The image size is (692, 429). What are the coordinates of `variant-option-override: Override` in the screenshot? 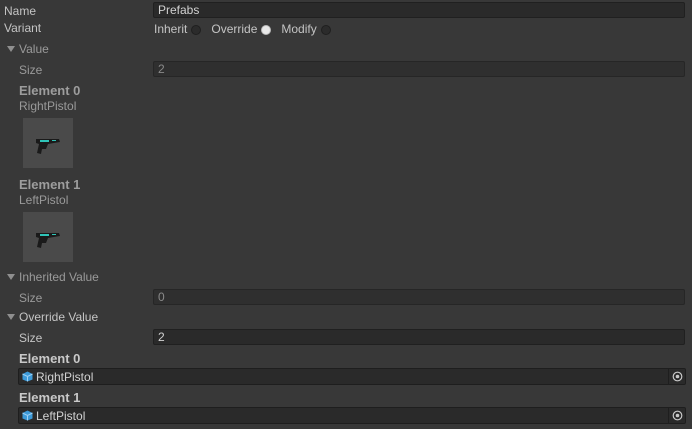 It's located at (246, 29).